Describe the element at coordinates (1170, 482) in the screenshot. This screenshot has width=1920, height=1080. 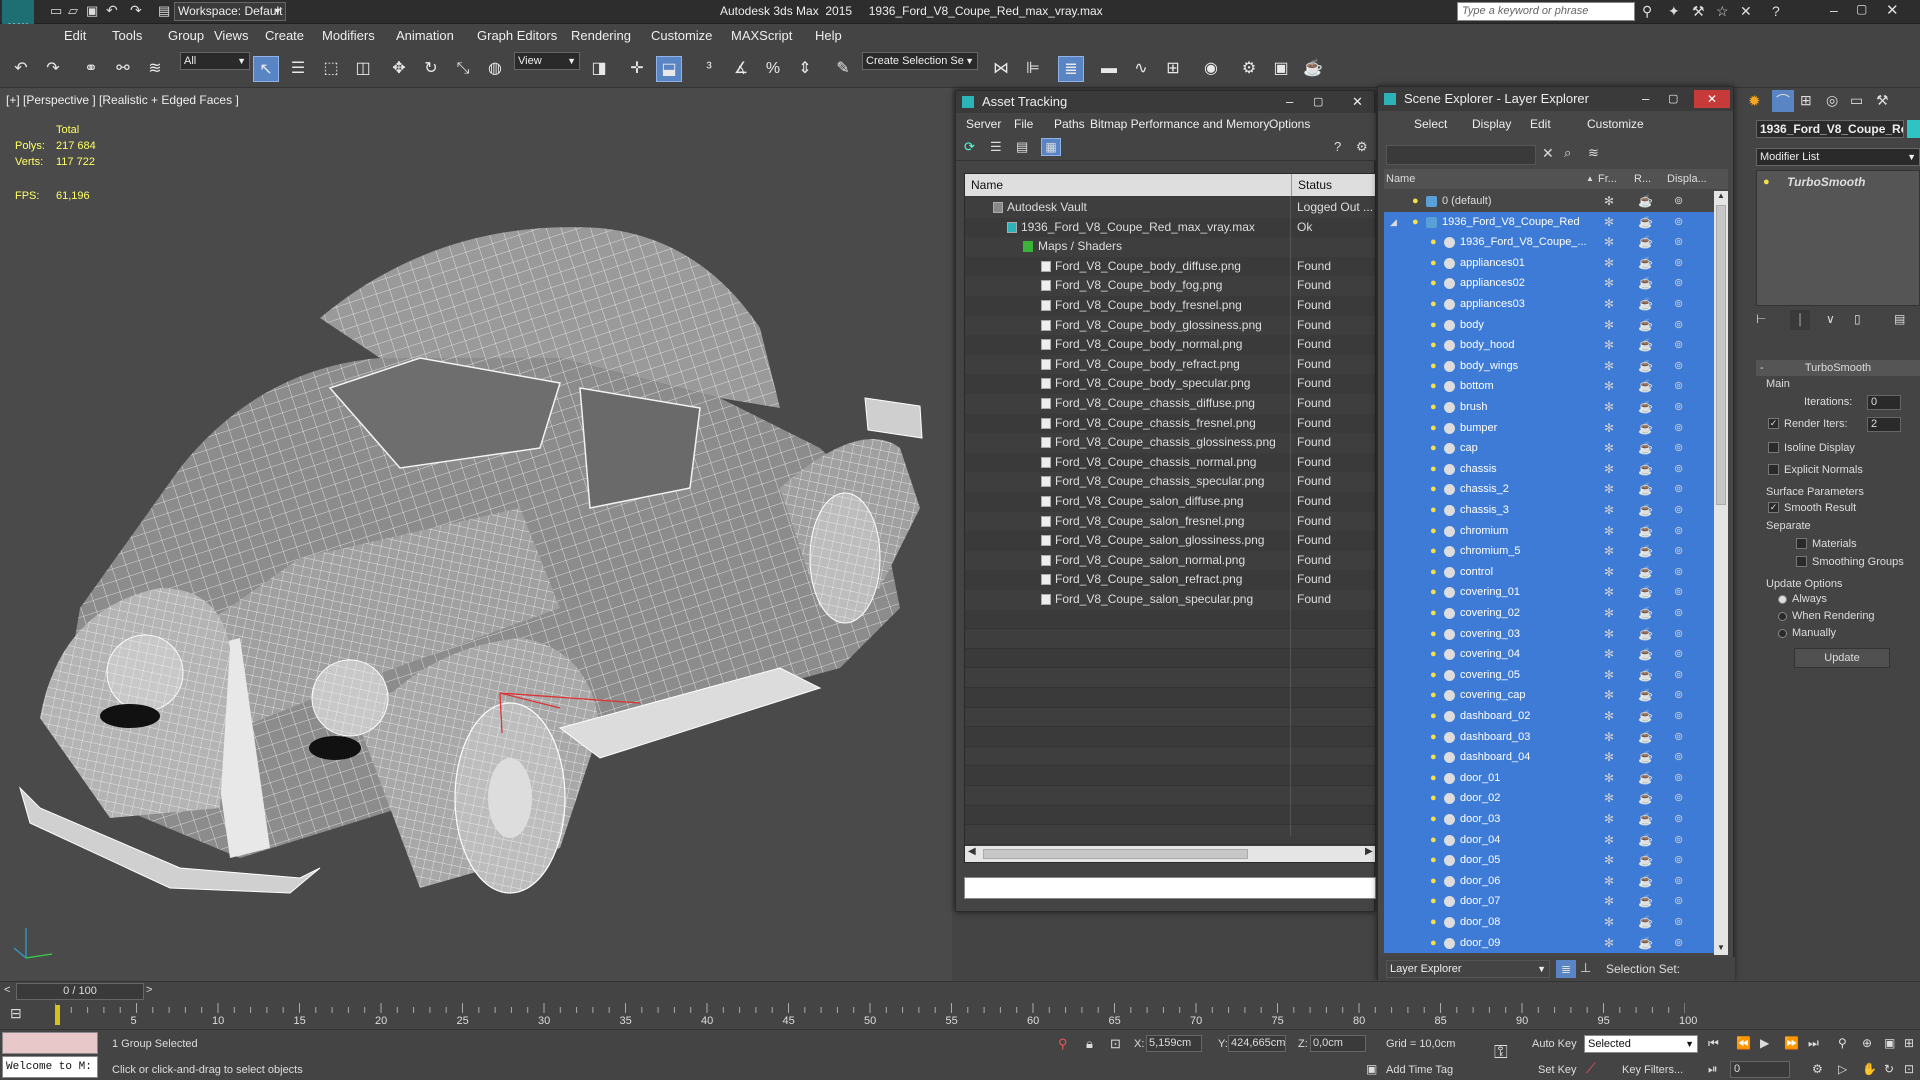
I see `asset-file-row: Ford_V8_Coupe_chassis_specular.png Found` at that location.